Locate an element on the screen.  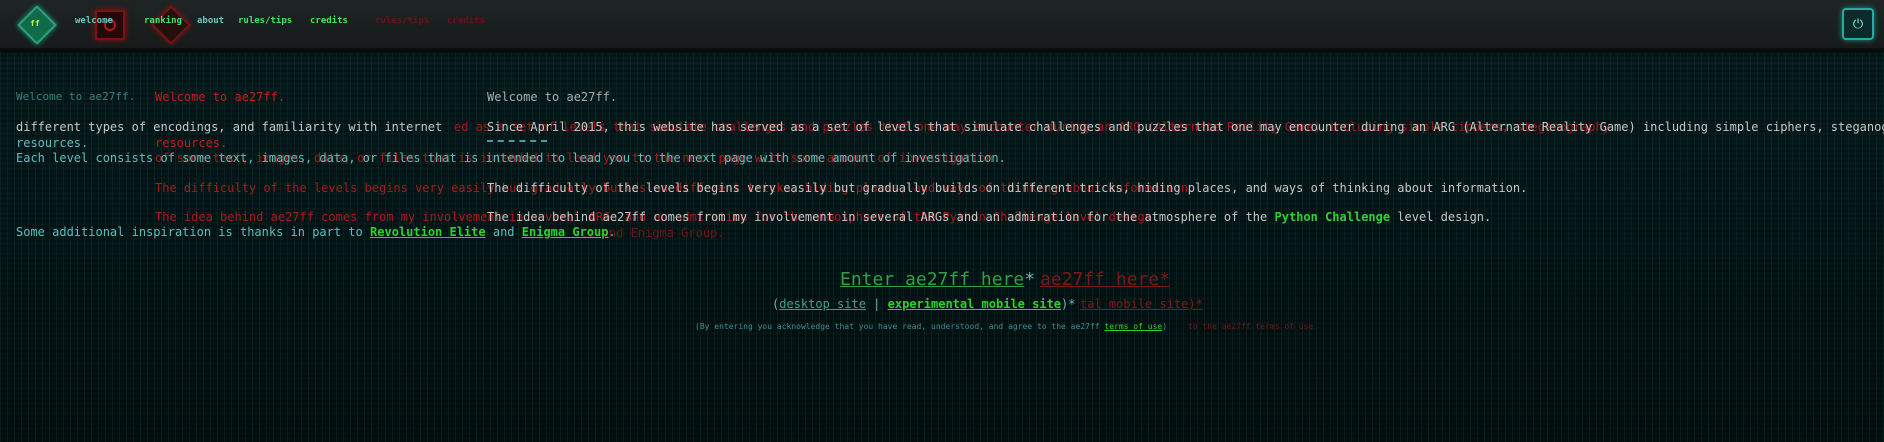
enter-asterisk: * is located at coordinates (1030, 279).